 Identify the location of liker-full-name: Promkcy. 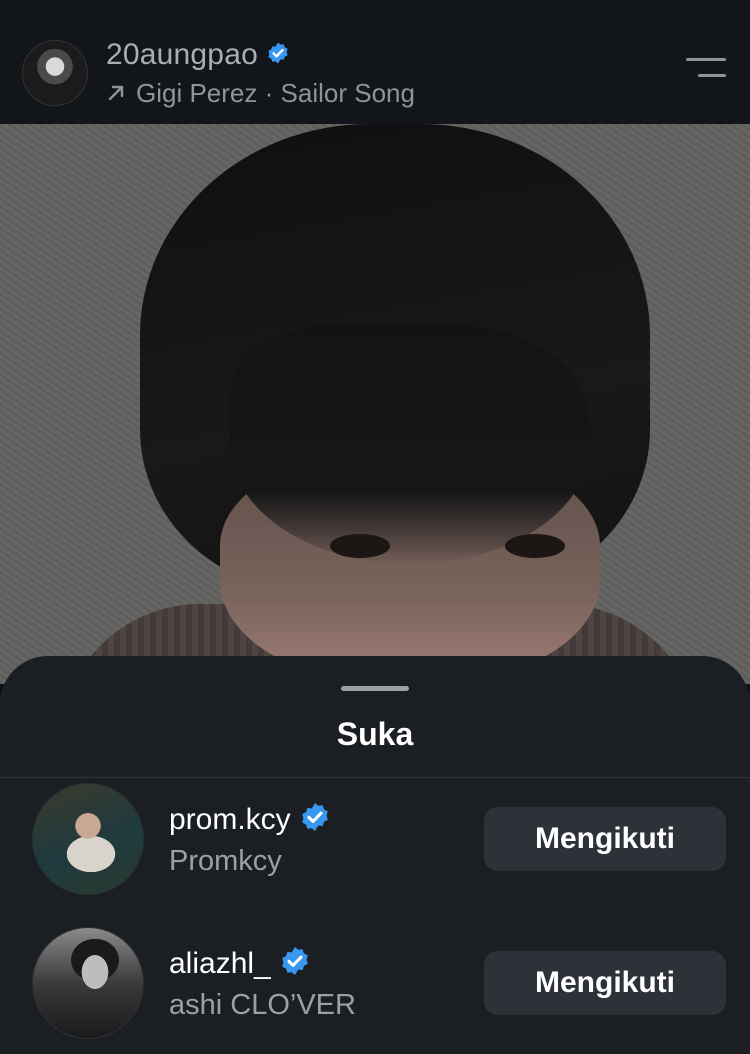
(225, 861).